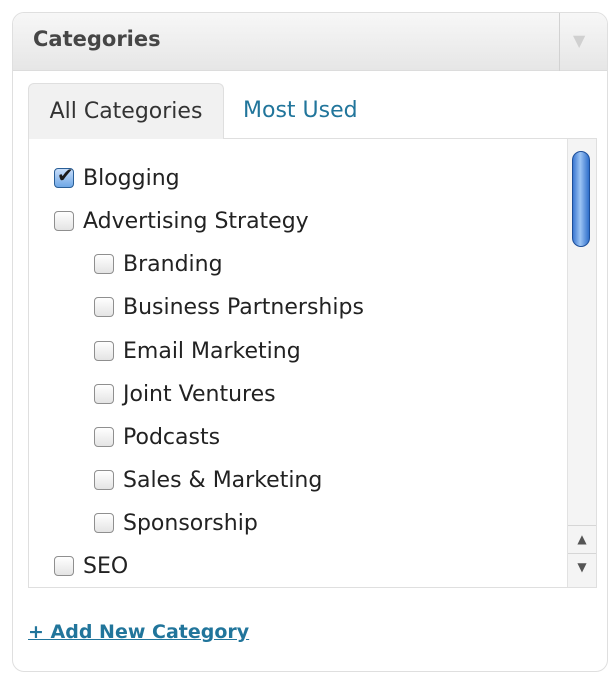  What do you see at coordinates (138, 632) in the screenshot?
I see `add-new-category-link: + Add New Category` at bounding box center [138, 632].